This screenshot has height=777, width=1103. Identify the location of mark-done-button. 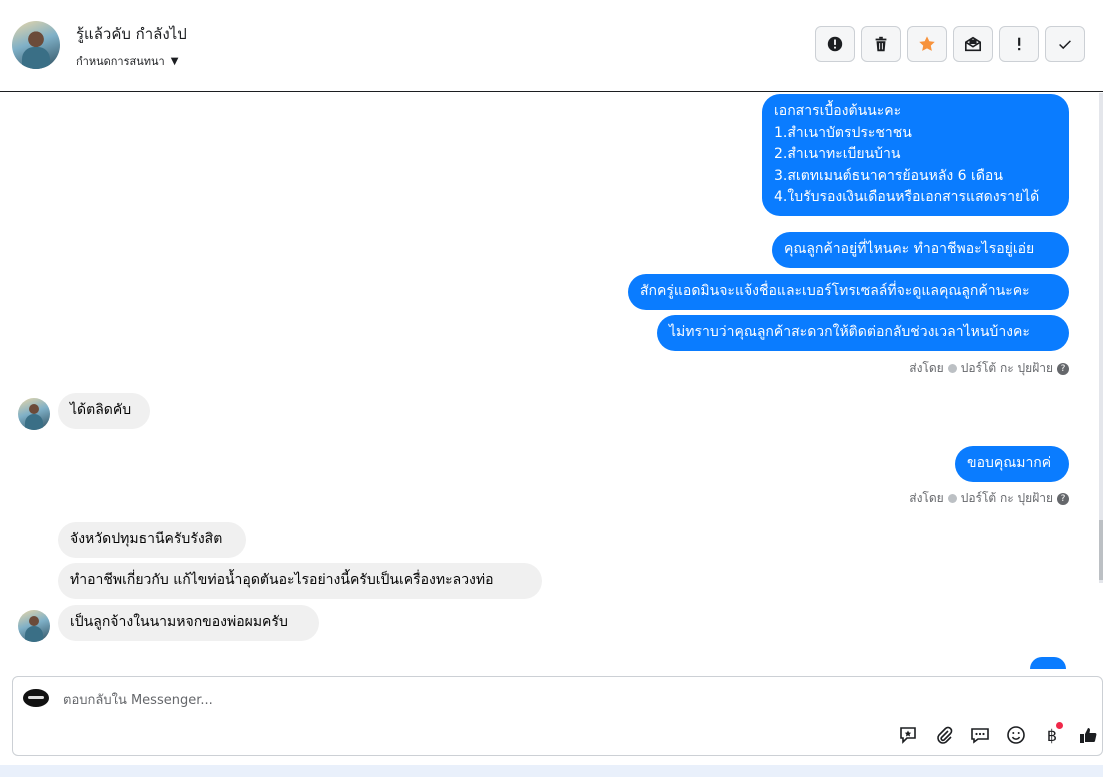
(1065, 44).